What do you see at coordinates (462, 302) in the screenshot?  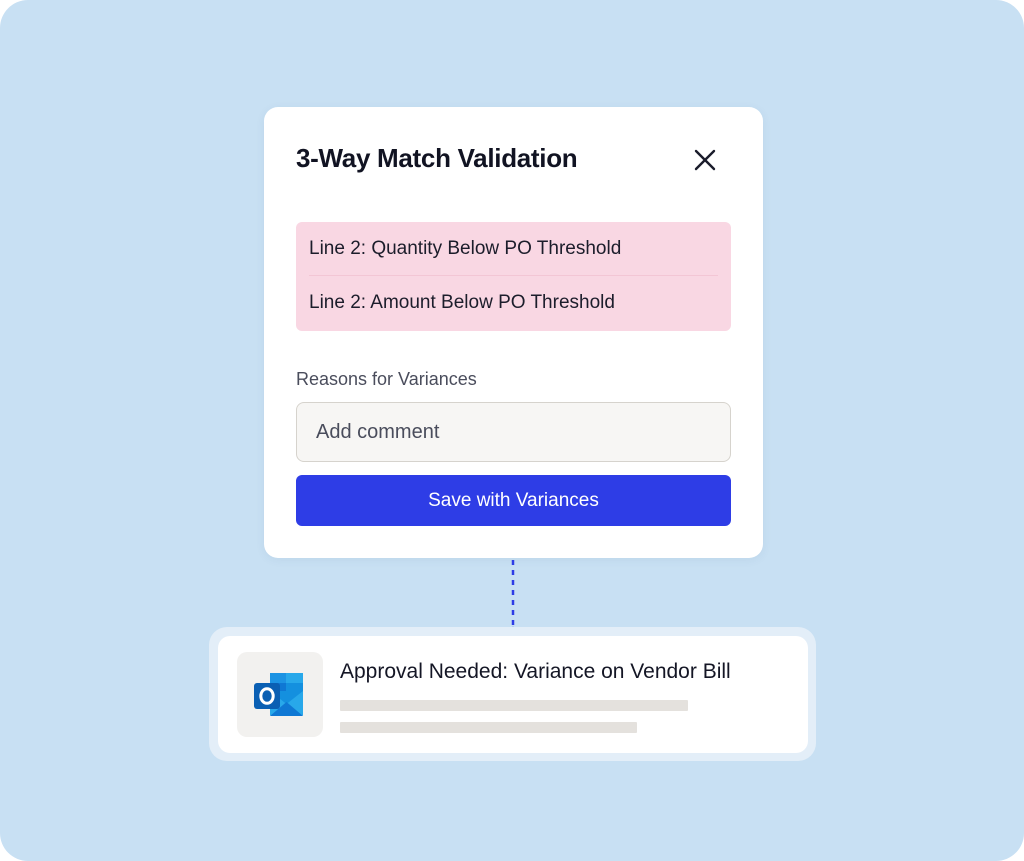 I see `validation-error-item: Line 2: Amount Below PO Threshold` at bounding box center [462, 302].